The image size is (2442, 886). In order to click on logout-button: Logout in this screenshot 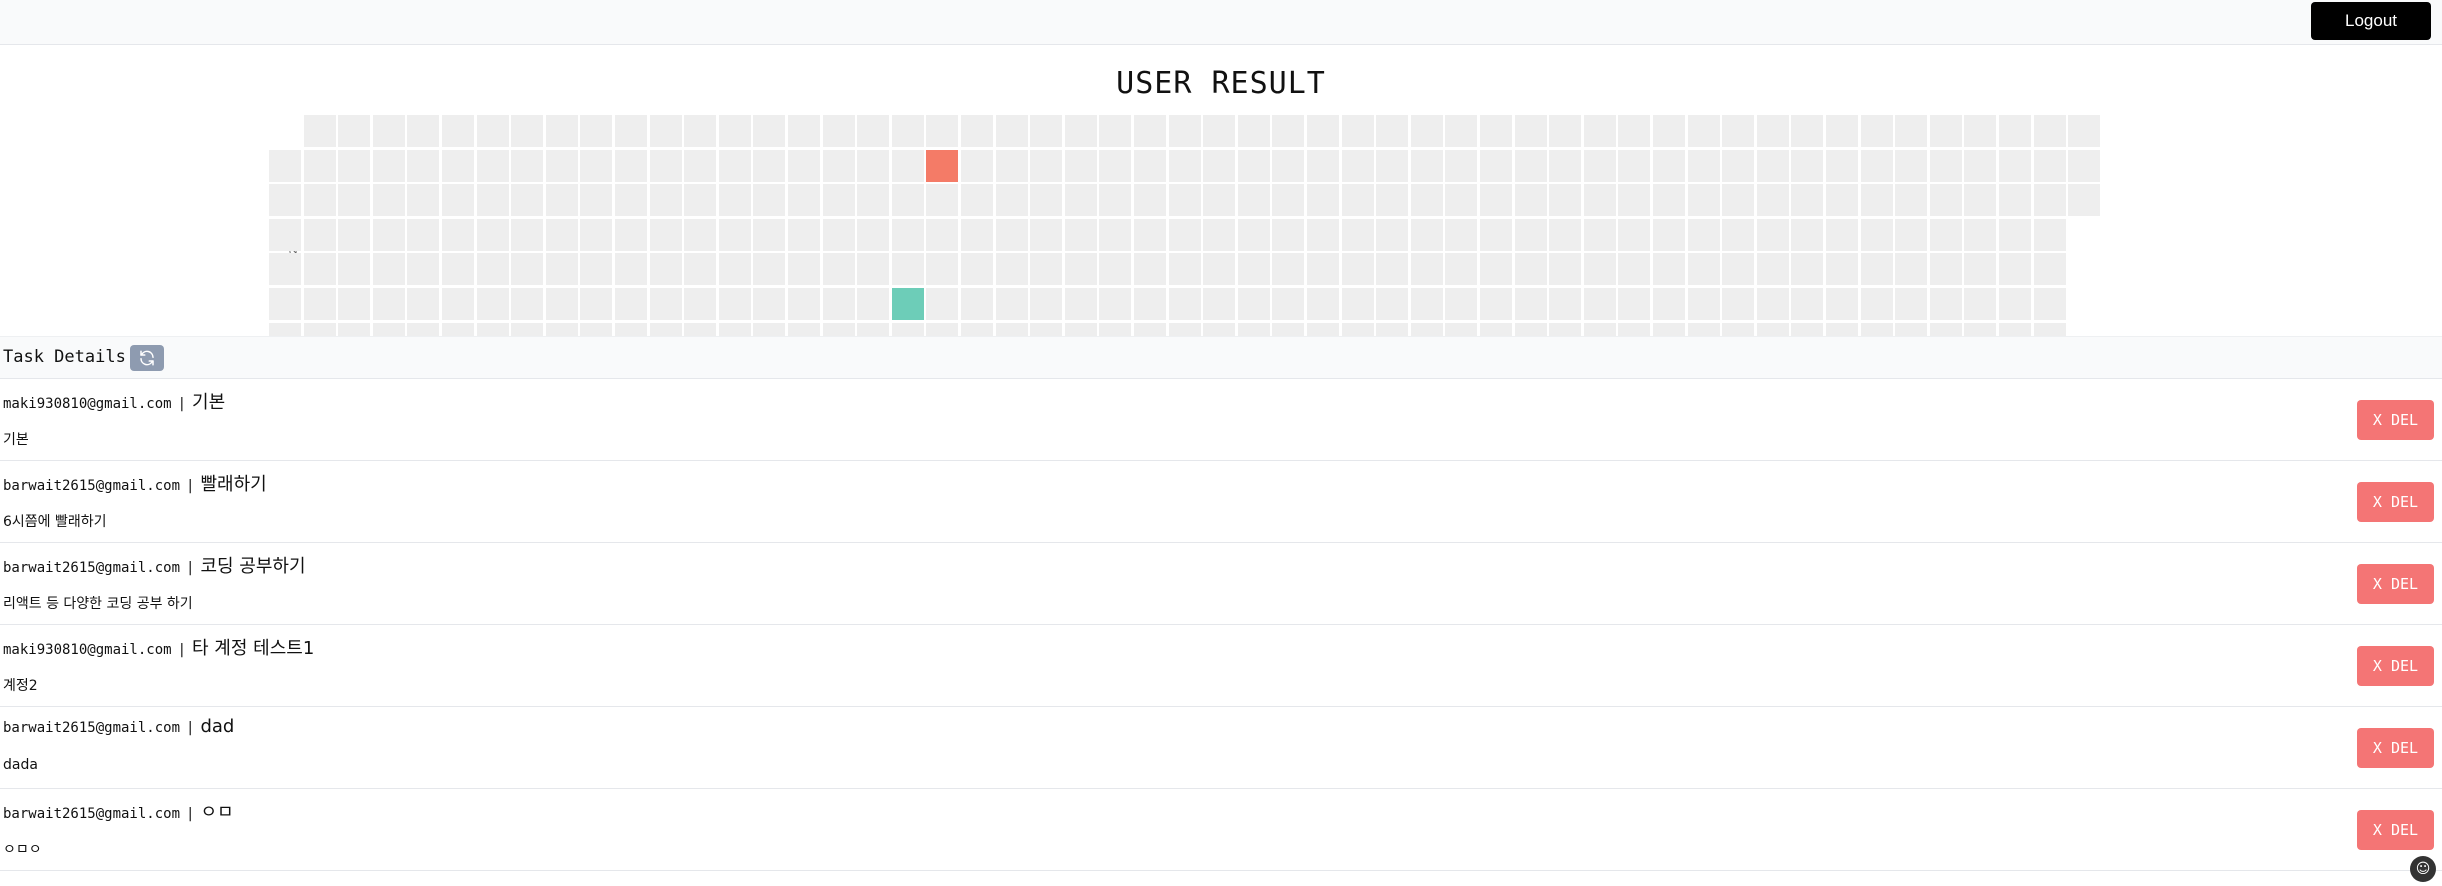, I will do `click(2371, 21)`.